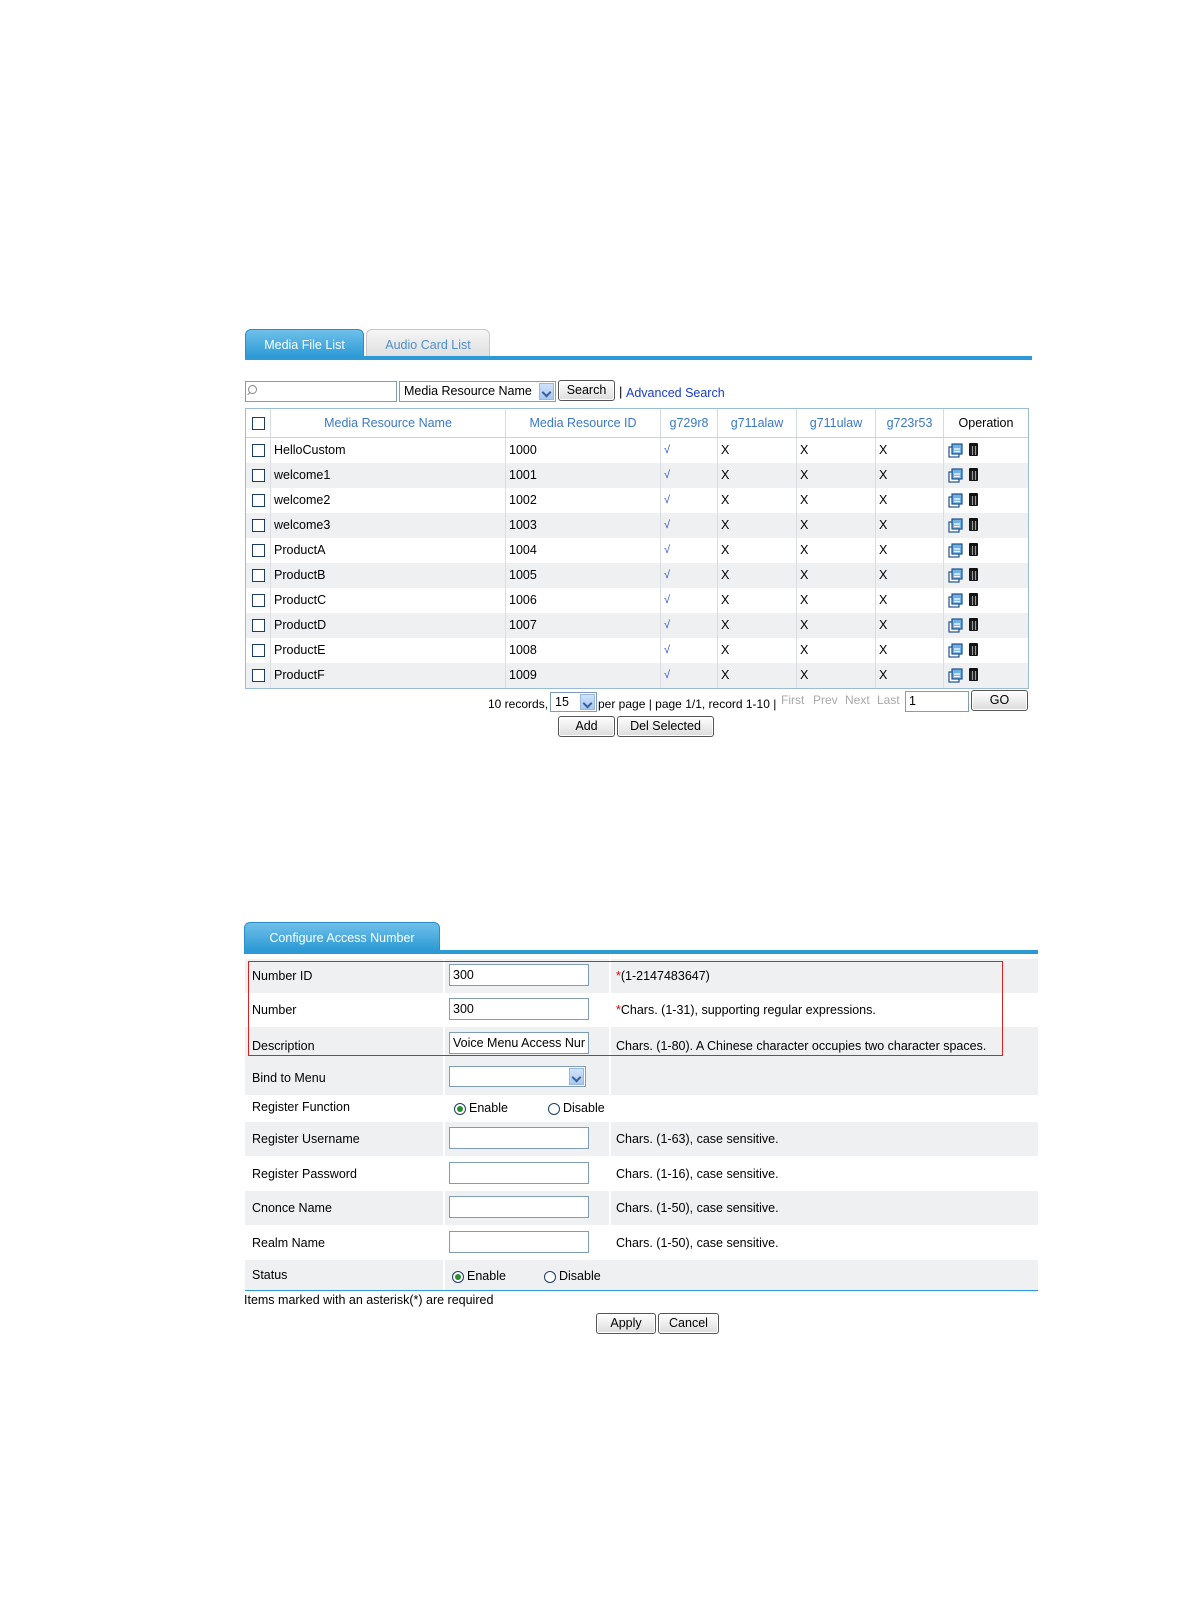 The image size is (1190, 1616). I want to click on register-function-enable-option: Enable, so click(481, 1108).